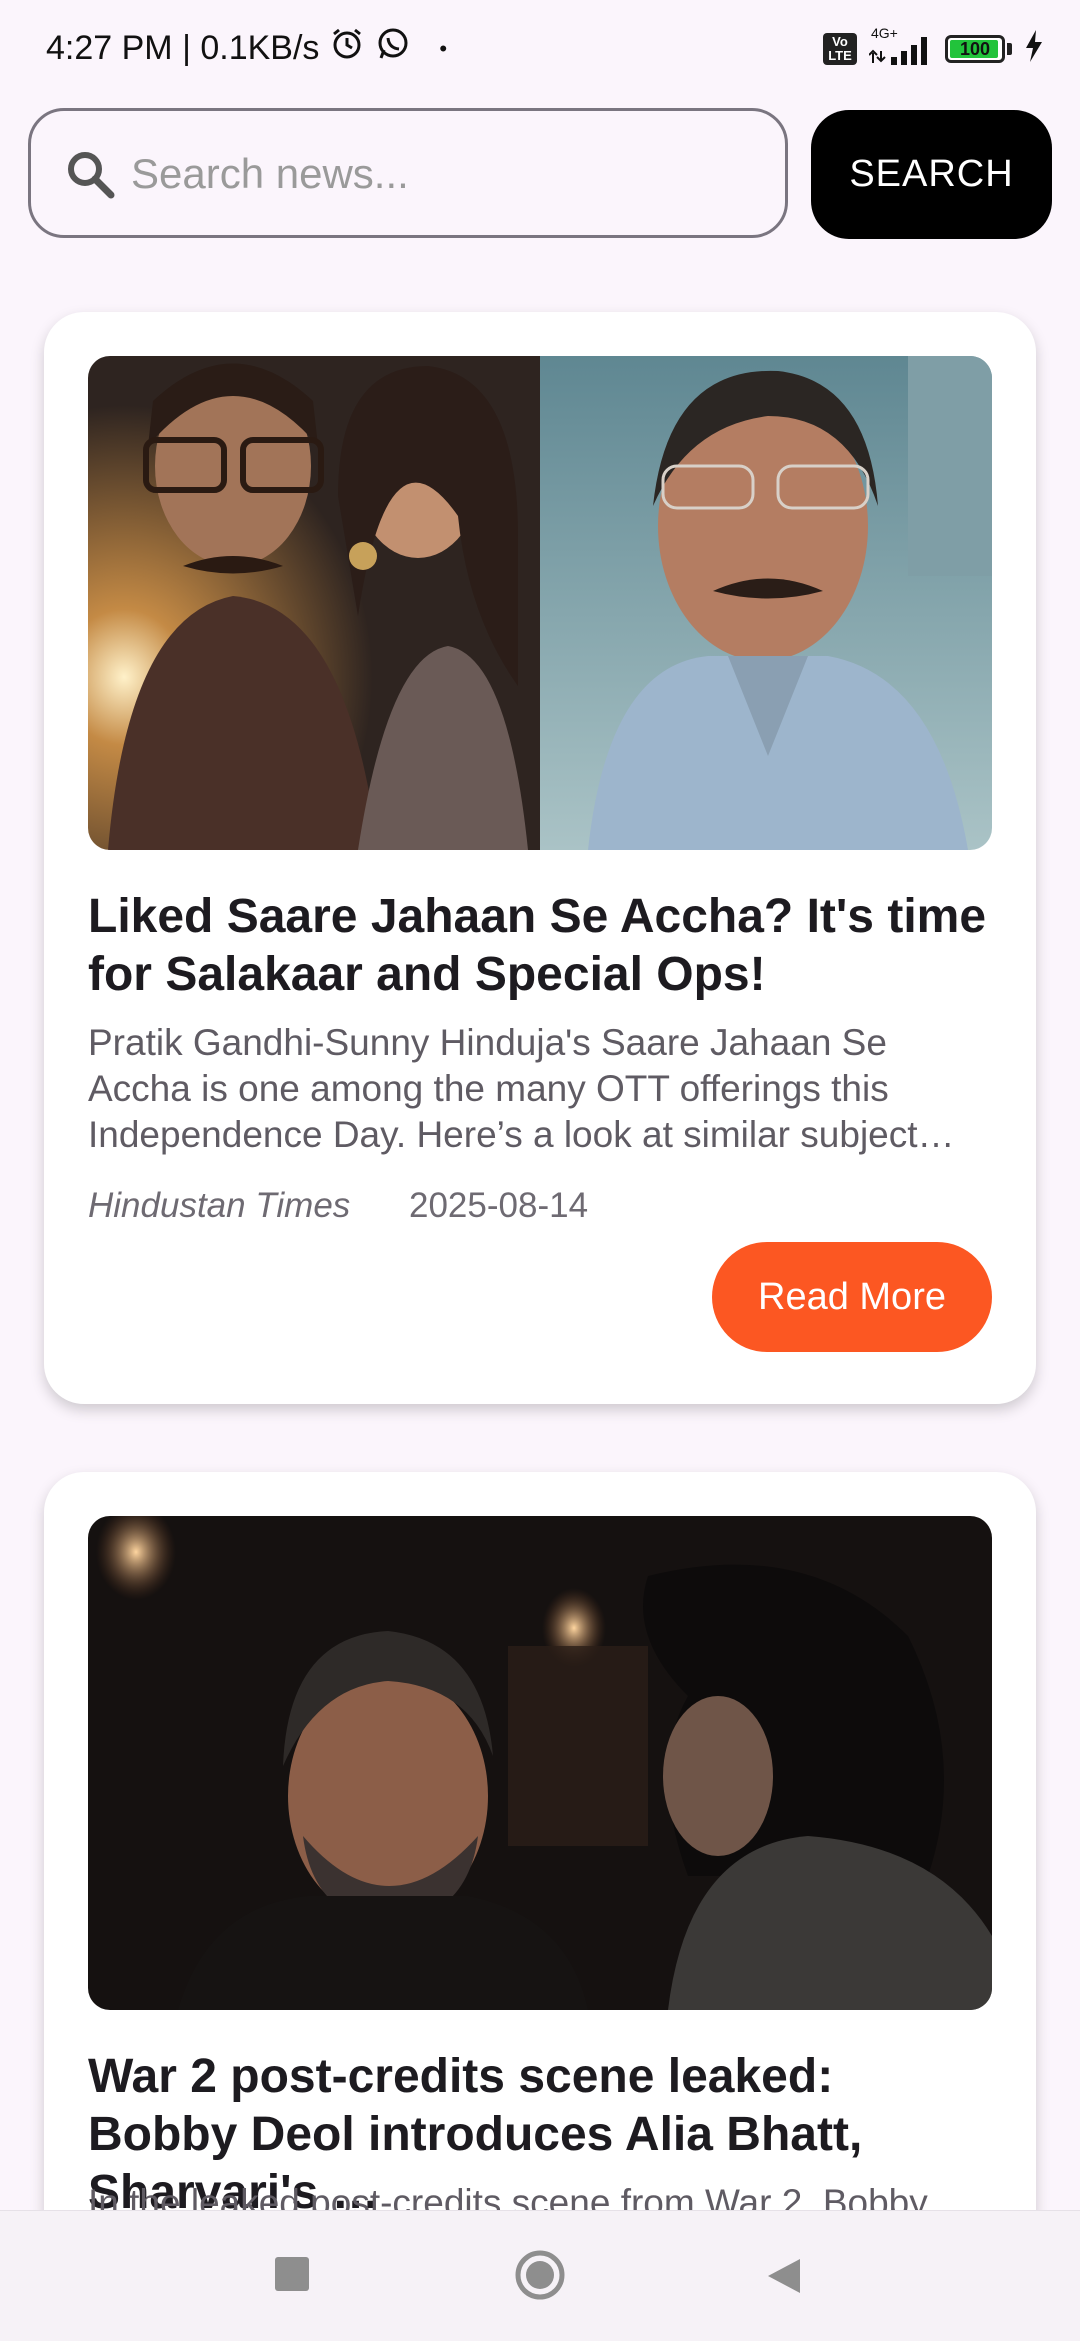 Image resolution: width=1080 pixels, height=2341 pixels. What do you see at coordinates (931, 174) in the screenshot?
I see `search-button: SEARCH` at bounding box center [931, 174].